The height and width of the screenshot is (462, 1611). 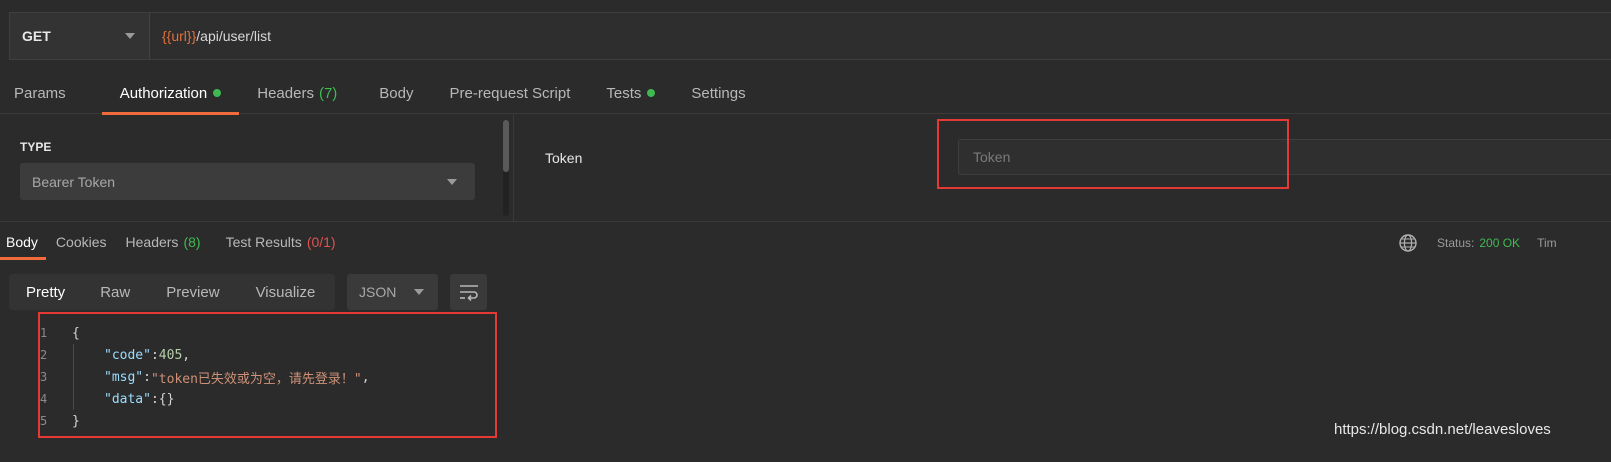 I want to click on format-tabs: Pretty Raw Preview Visualize, so click(x=172, y=292).